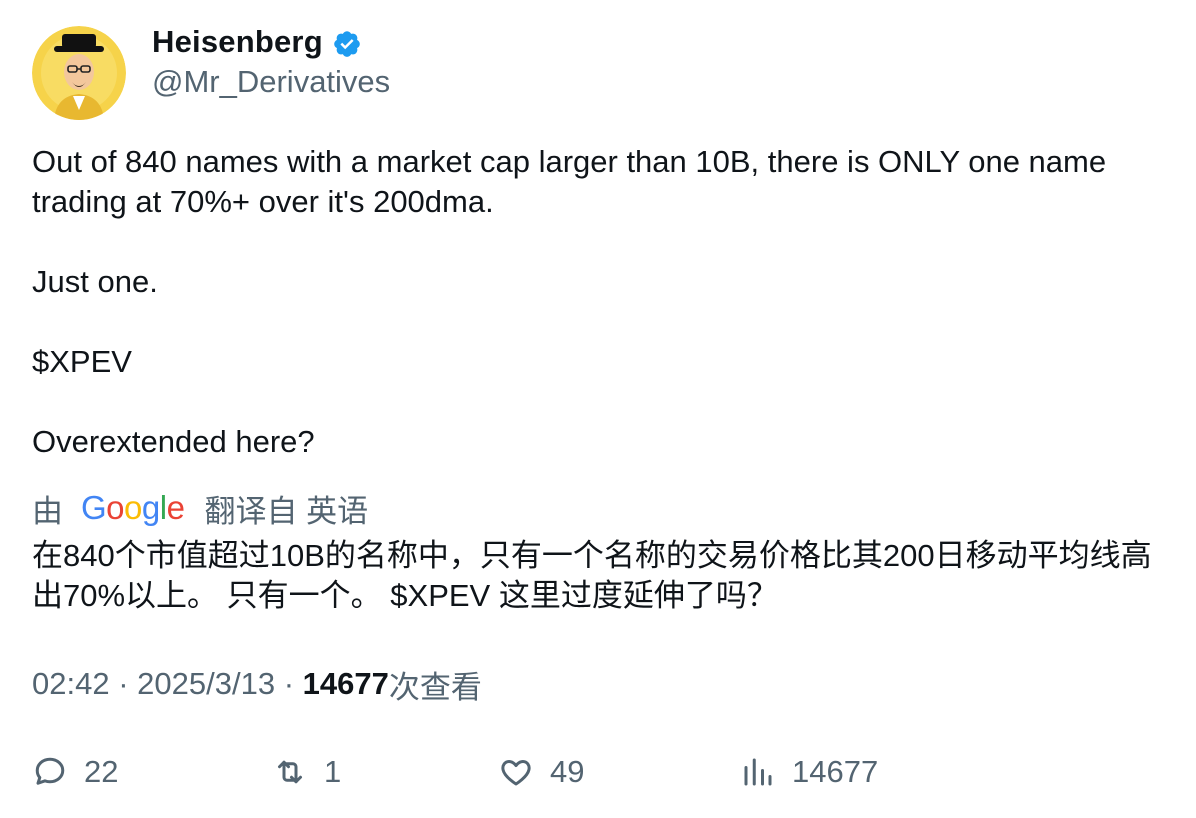 This screenshot has width=1196, height=818. I want to click on google-logo-letter: l, so click(163, 507).